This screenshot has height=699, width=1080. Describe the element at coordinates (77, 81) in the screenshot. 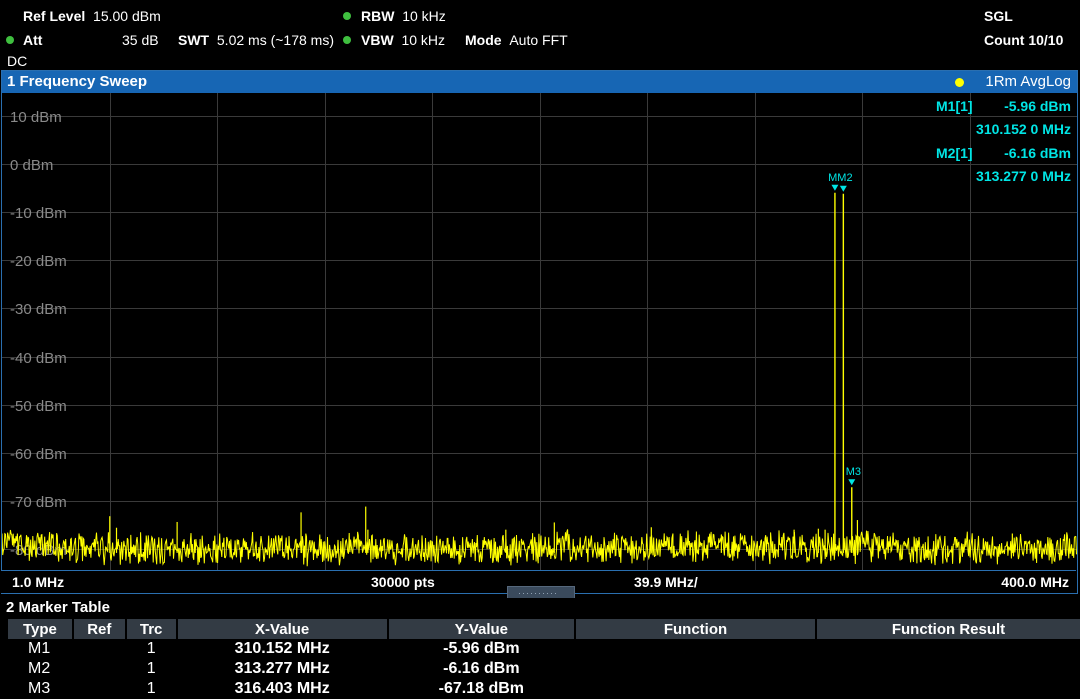

I see `diagram-title: 1 Frequency Sweep` at that location.